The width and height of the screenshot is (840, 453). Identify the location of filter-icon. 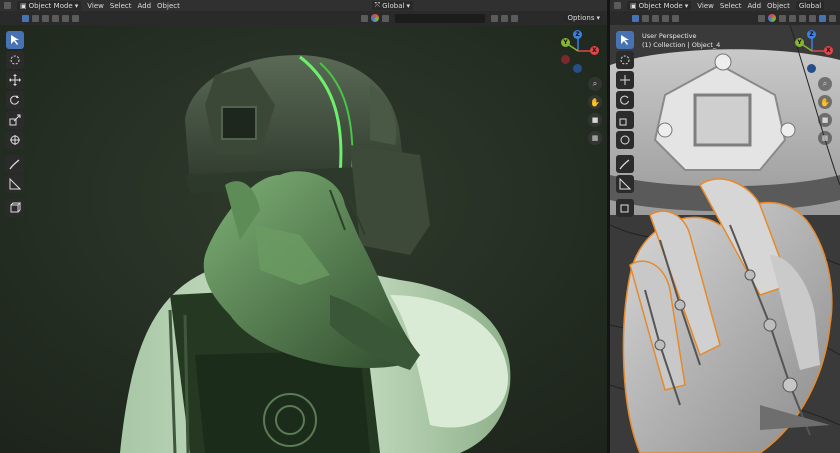
(515, 18).